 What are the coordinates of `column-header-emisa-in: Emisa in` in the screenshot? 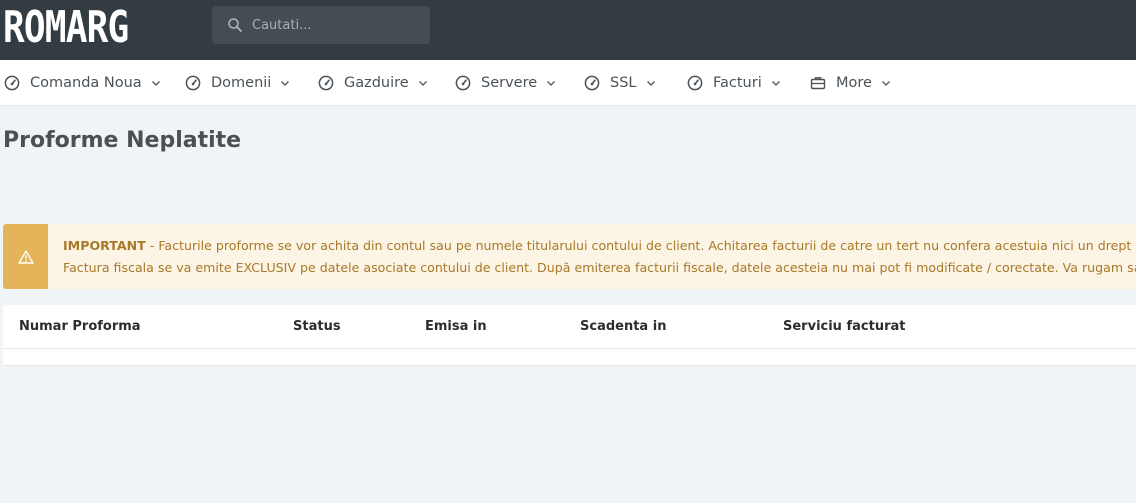 It's located at (456, 326).